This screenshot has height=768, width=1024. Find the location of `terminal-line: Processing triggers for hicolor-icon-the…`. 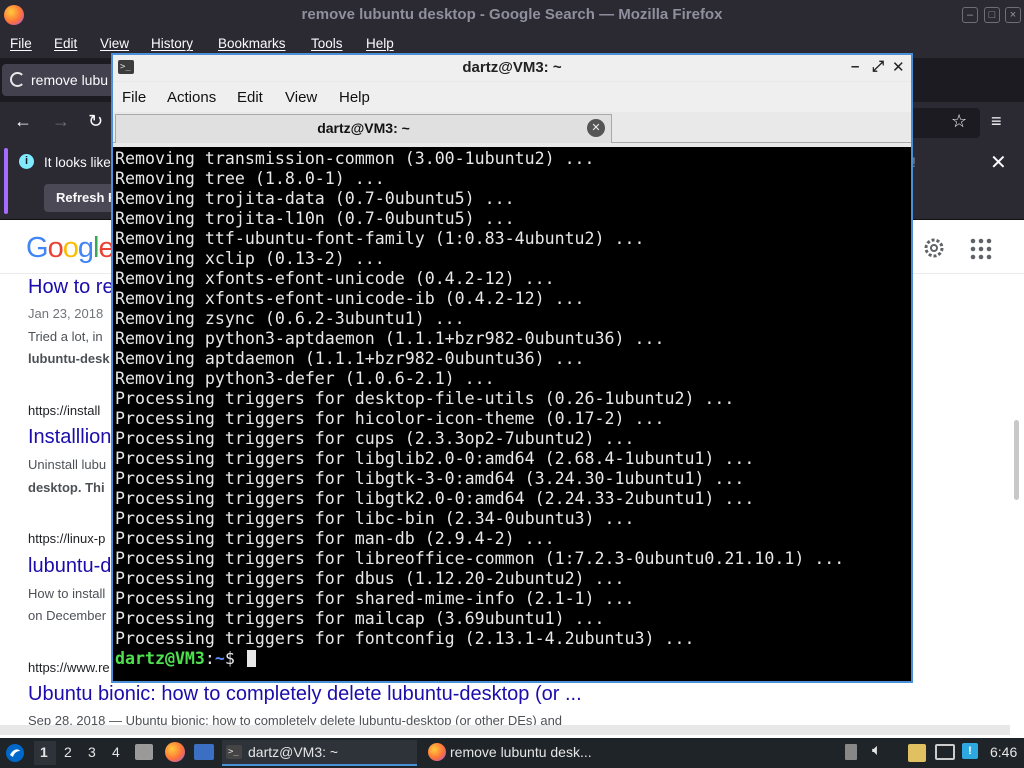

terminal-line: Processing triggers for hicolor-icon-the… is located at coordinates (390, 418).